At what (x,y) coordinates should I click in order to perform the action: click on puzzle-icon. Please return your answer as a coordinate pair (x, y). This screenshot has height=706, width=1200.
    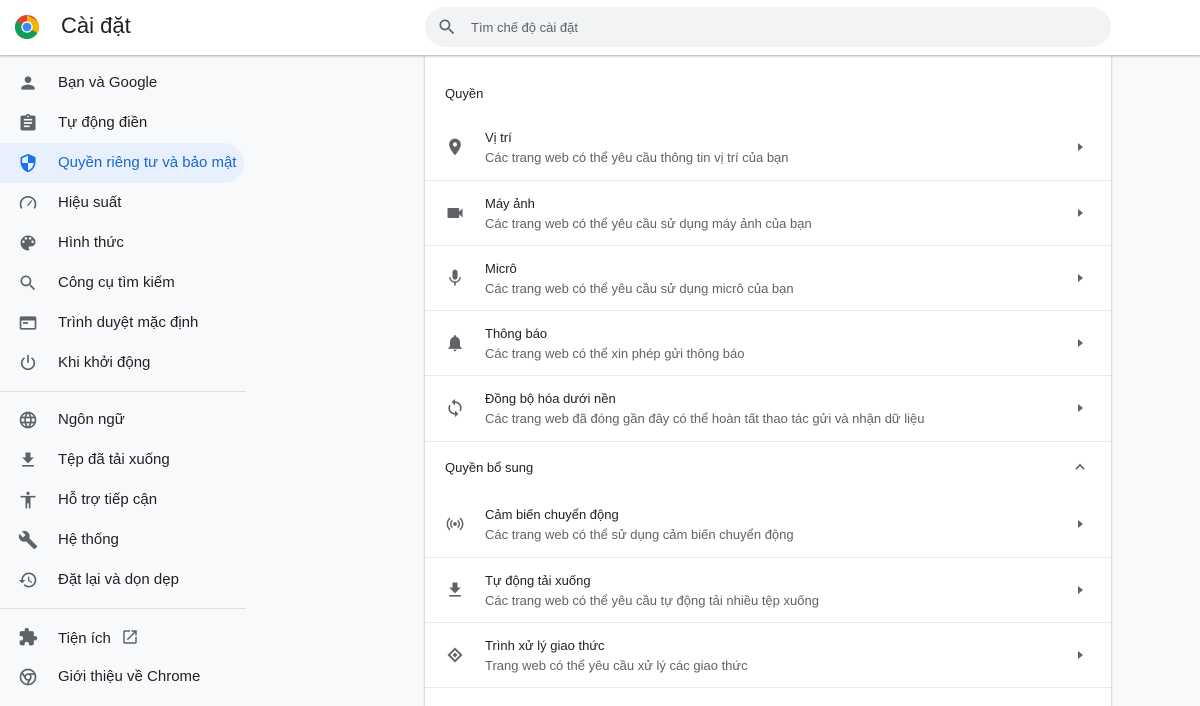
    Looking at the image, I should click on (28, 637).